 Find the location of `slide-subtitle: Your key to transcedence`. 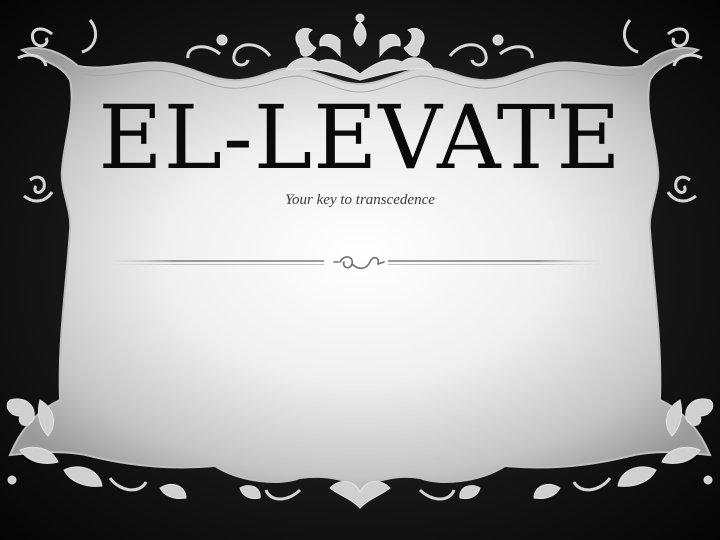

slide-subtitle: Your key to transcedence is located at coordinates (360, 200).